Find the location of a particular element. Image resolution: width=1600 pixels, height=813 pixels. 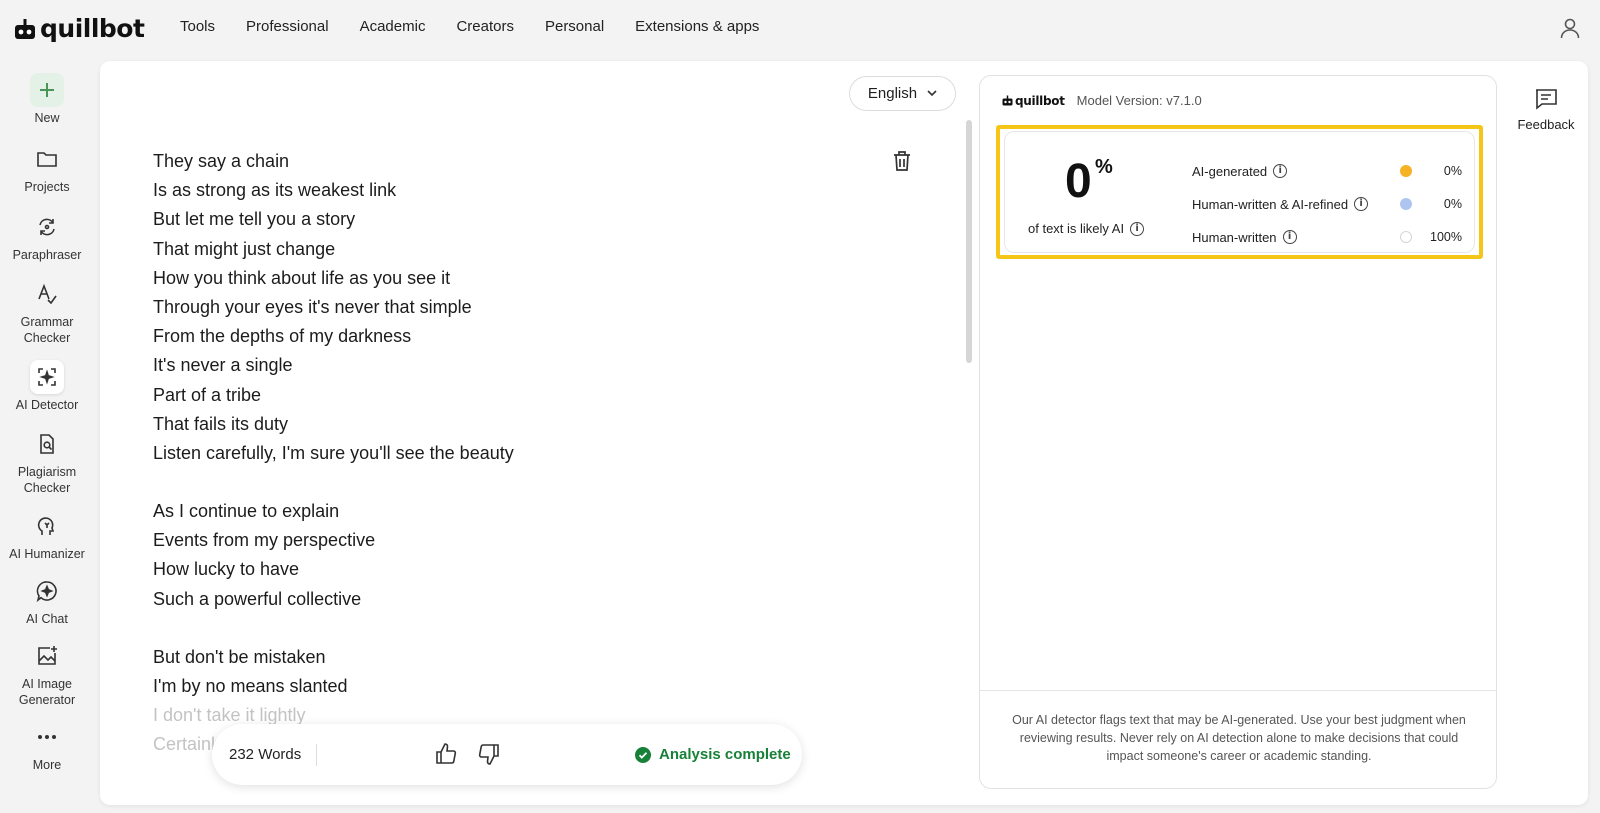

account-button is located at coordinates (1570, 30).